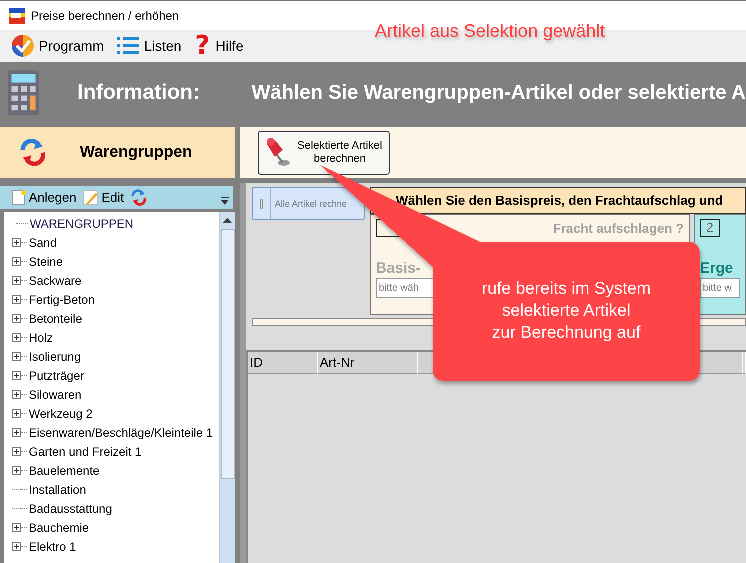 This screenshot has height=563, width=746. Describe the element at coordinates (55, 395) in the screenshot. I see `tree-item: Silowaren` at that location.